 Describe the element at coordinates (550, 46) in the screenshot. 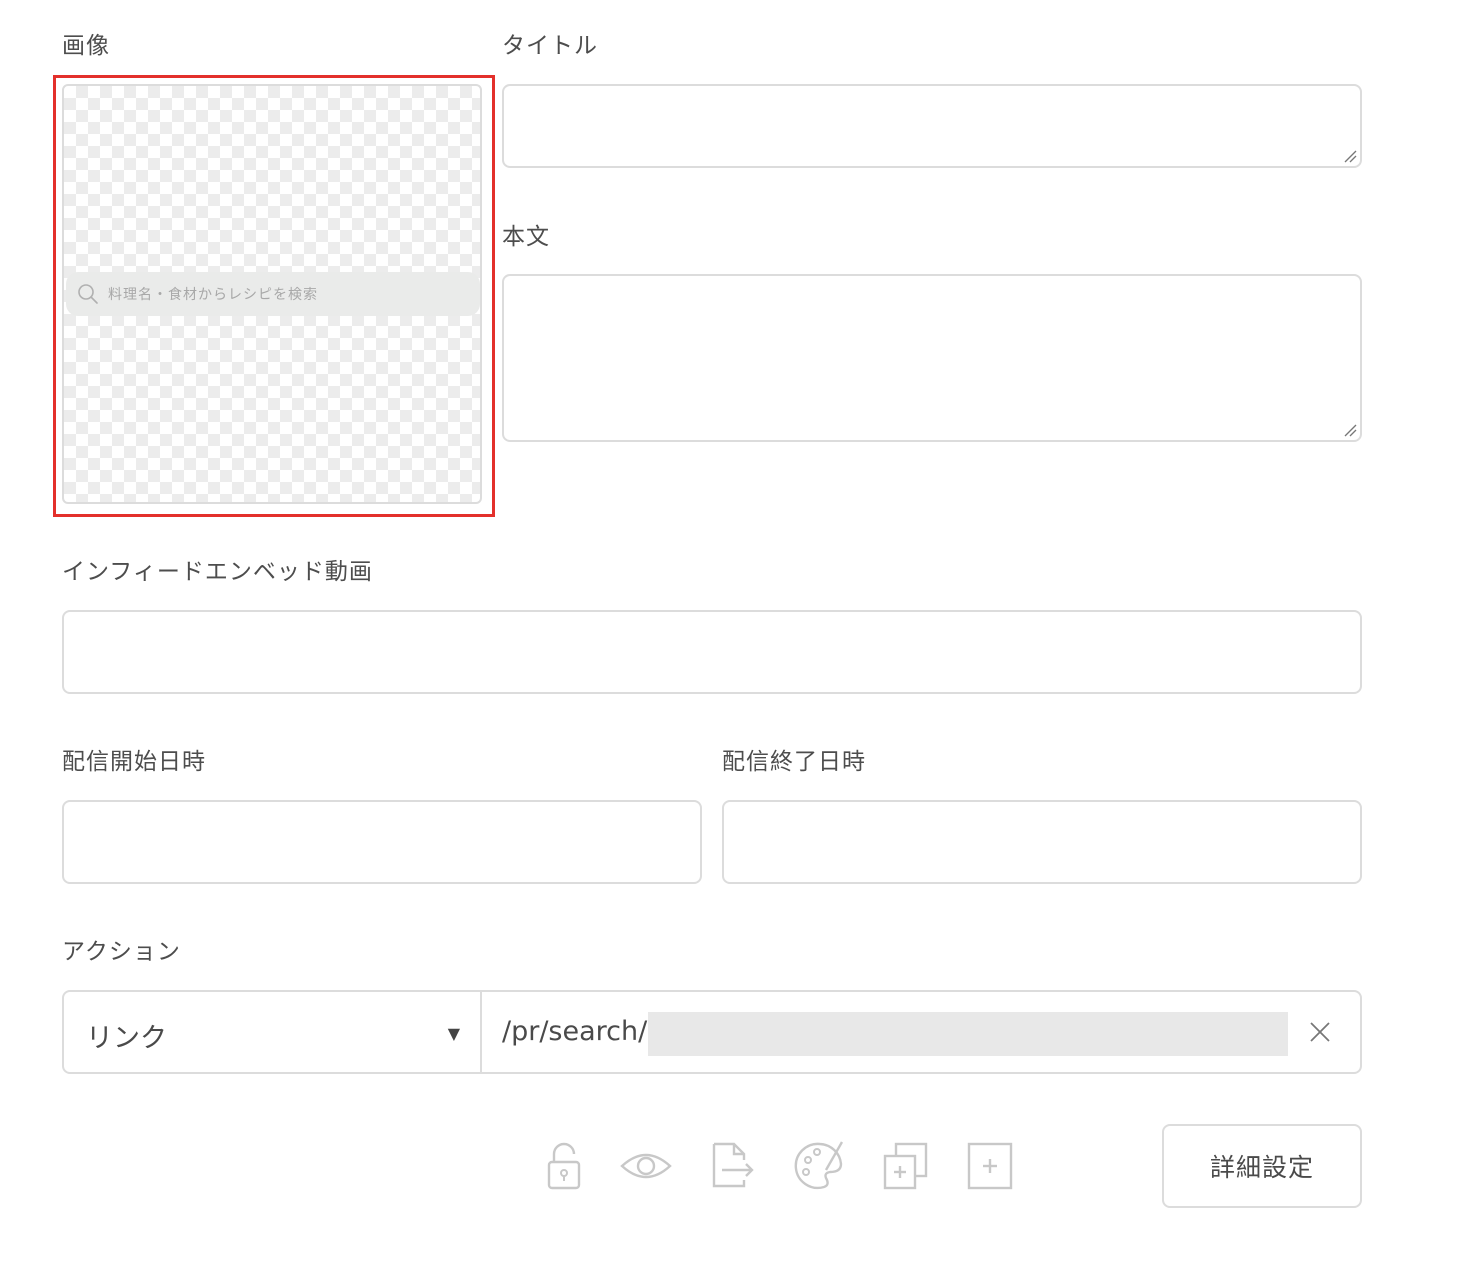

I see `title-label: タイトル` at that location.